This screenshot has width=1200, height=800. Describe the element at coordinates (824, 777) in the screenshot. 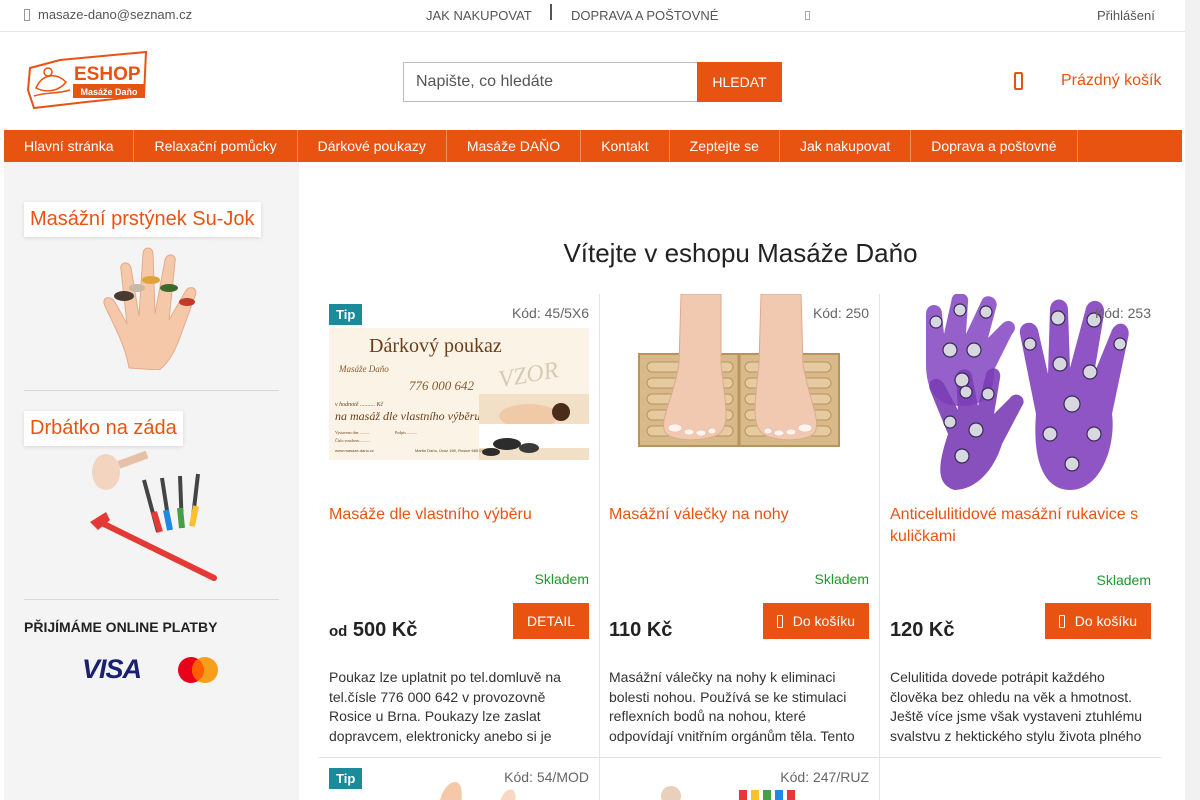

I see `product-code: Kód: 247/RUZ` at that location.